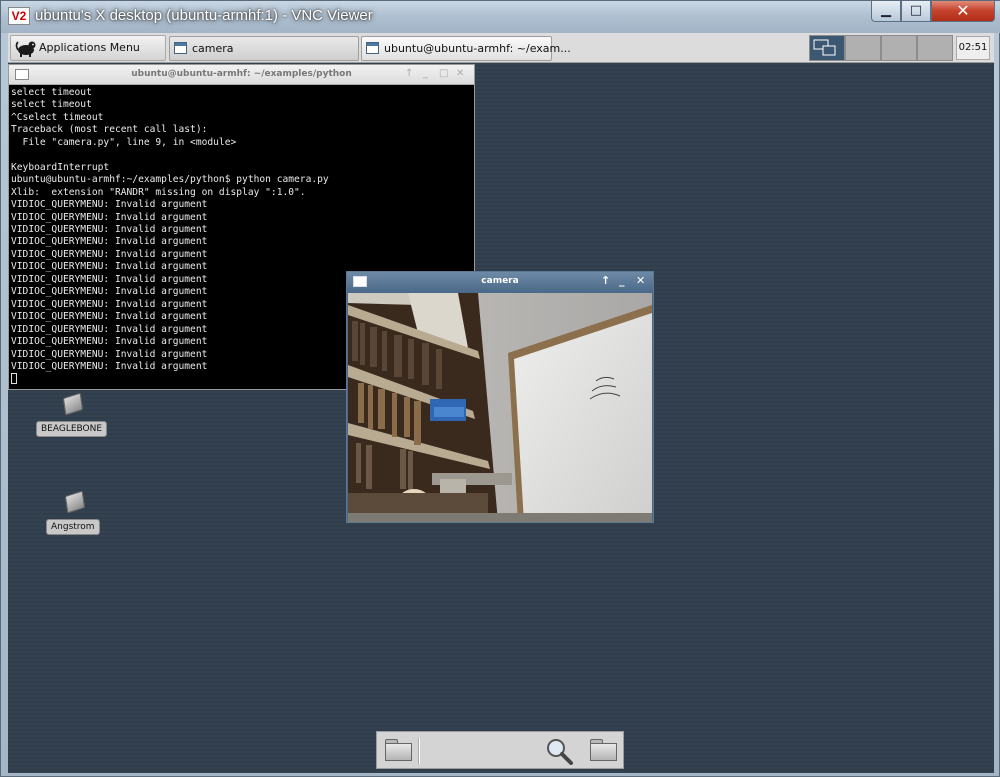 Image resolution: width=1000 pixels, height=777 pixels. I want to click on workspace-switcher, so click(881, 48).